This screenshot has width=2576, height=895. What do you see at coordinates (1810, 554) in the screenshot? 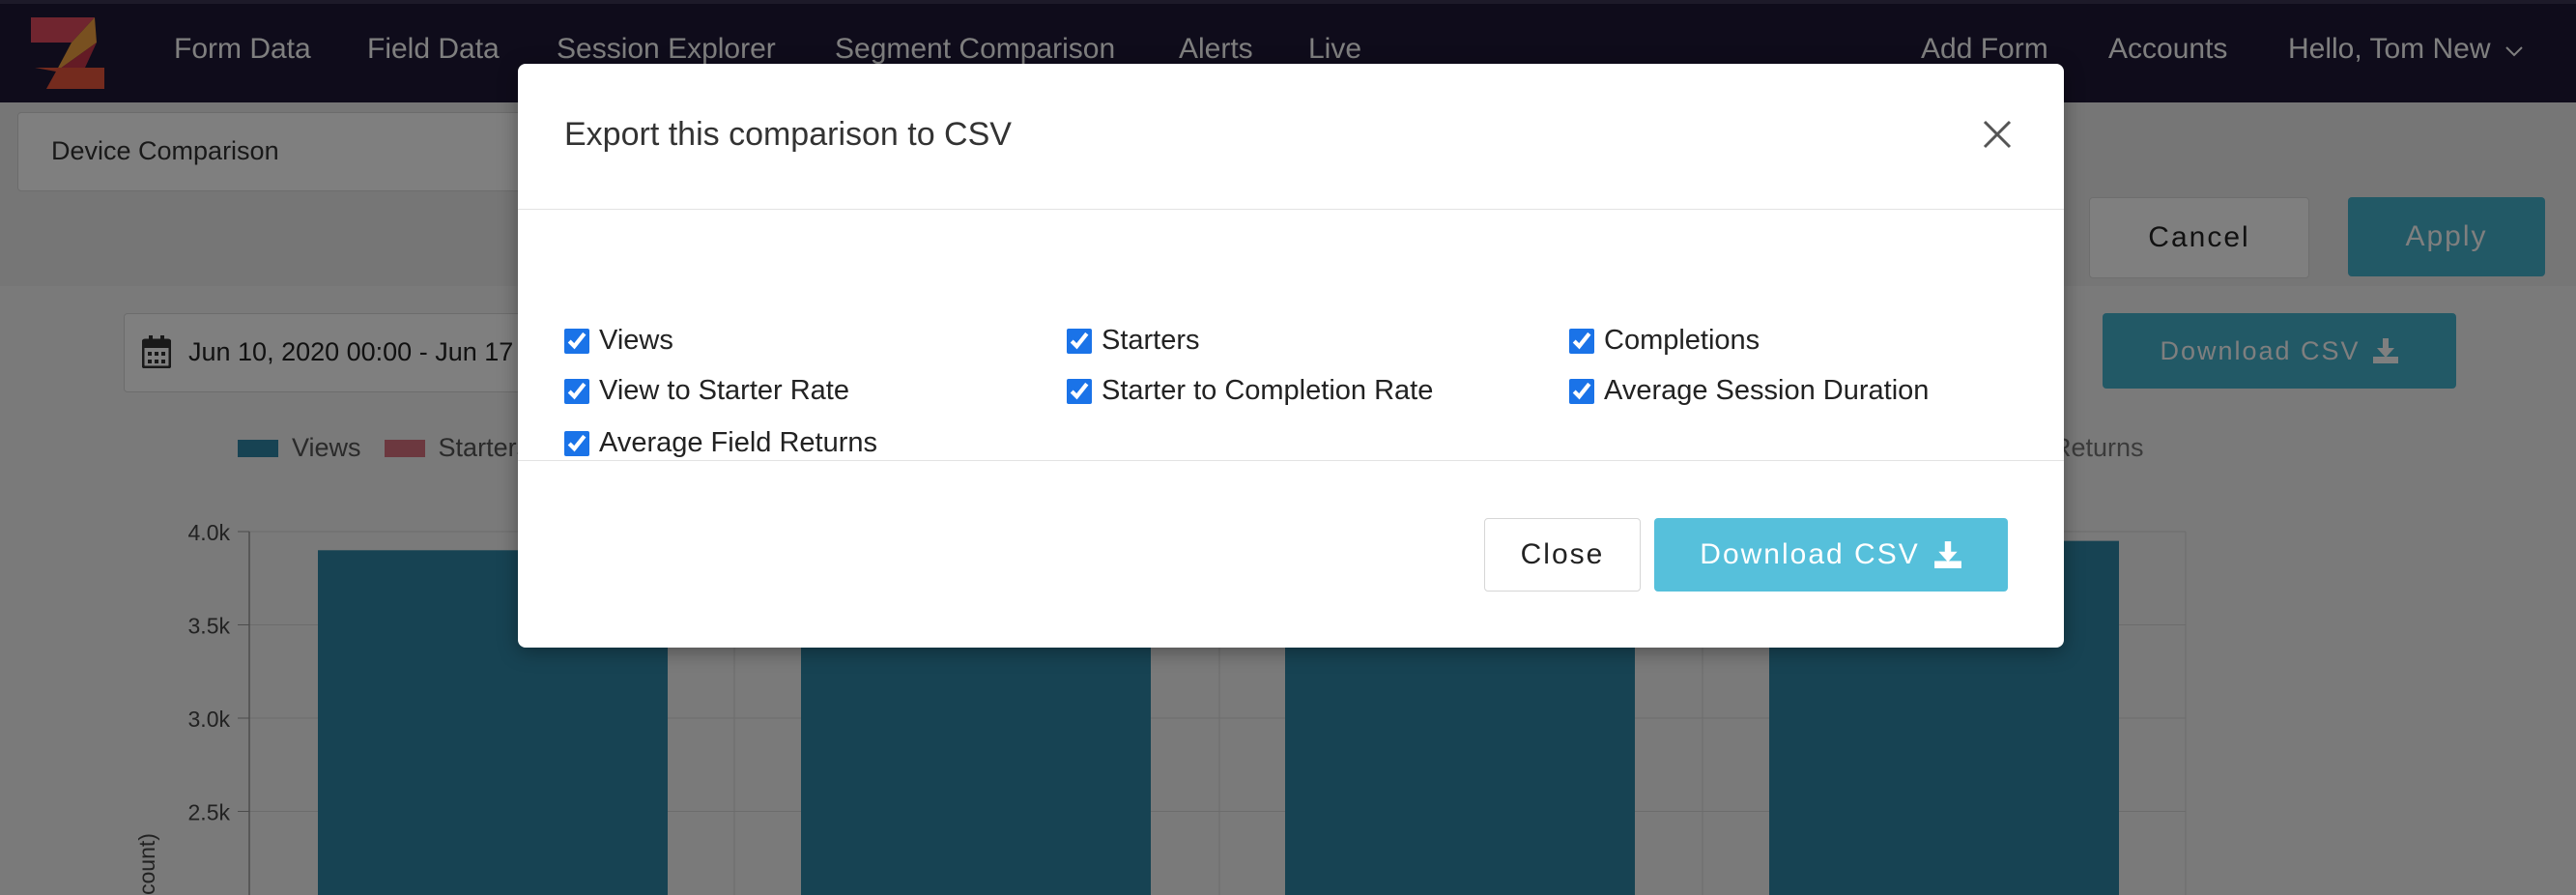
I see `modal-download-csv-label: Download CSV` at bounding box center [1810, 554].